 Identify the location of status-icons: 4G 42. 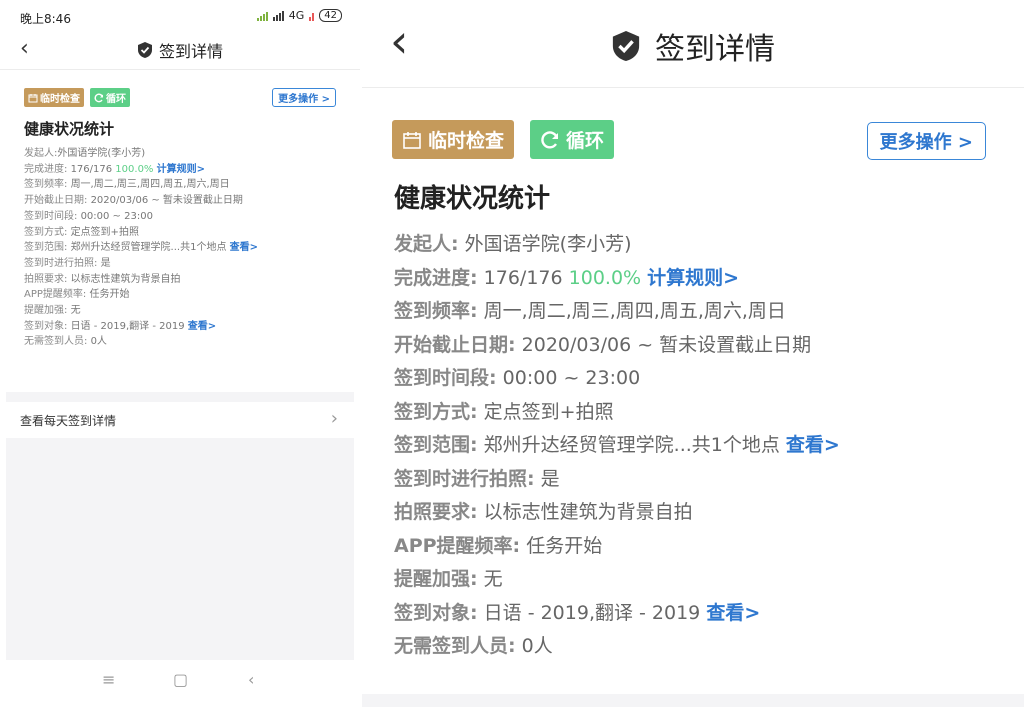
(299, 15).